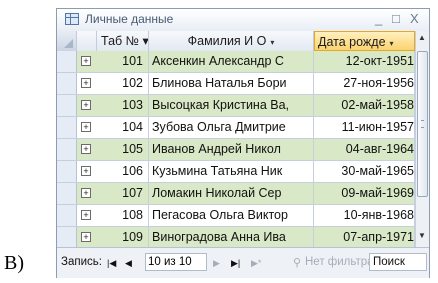 The image size is (438, 283). Describe the element at coordinates (364, 105) in the screenshot. I see `cell-birth-date: 02-май-1958` at that location.